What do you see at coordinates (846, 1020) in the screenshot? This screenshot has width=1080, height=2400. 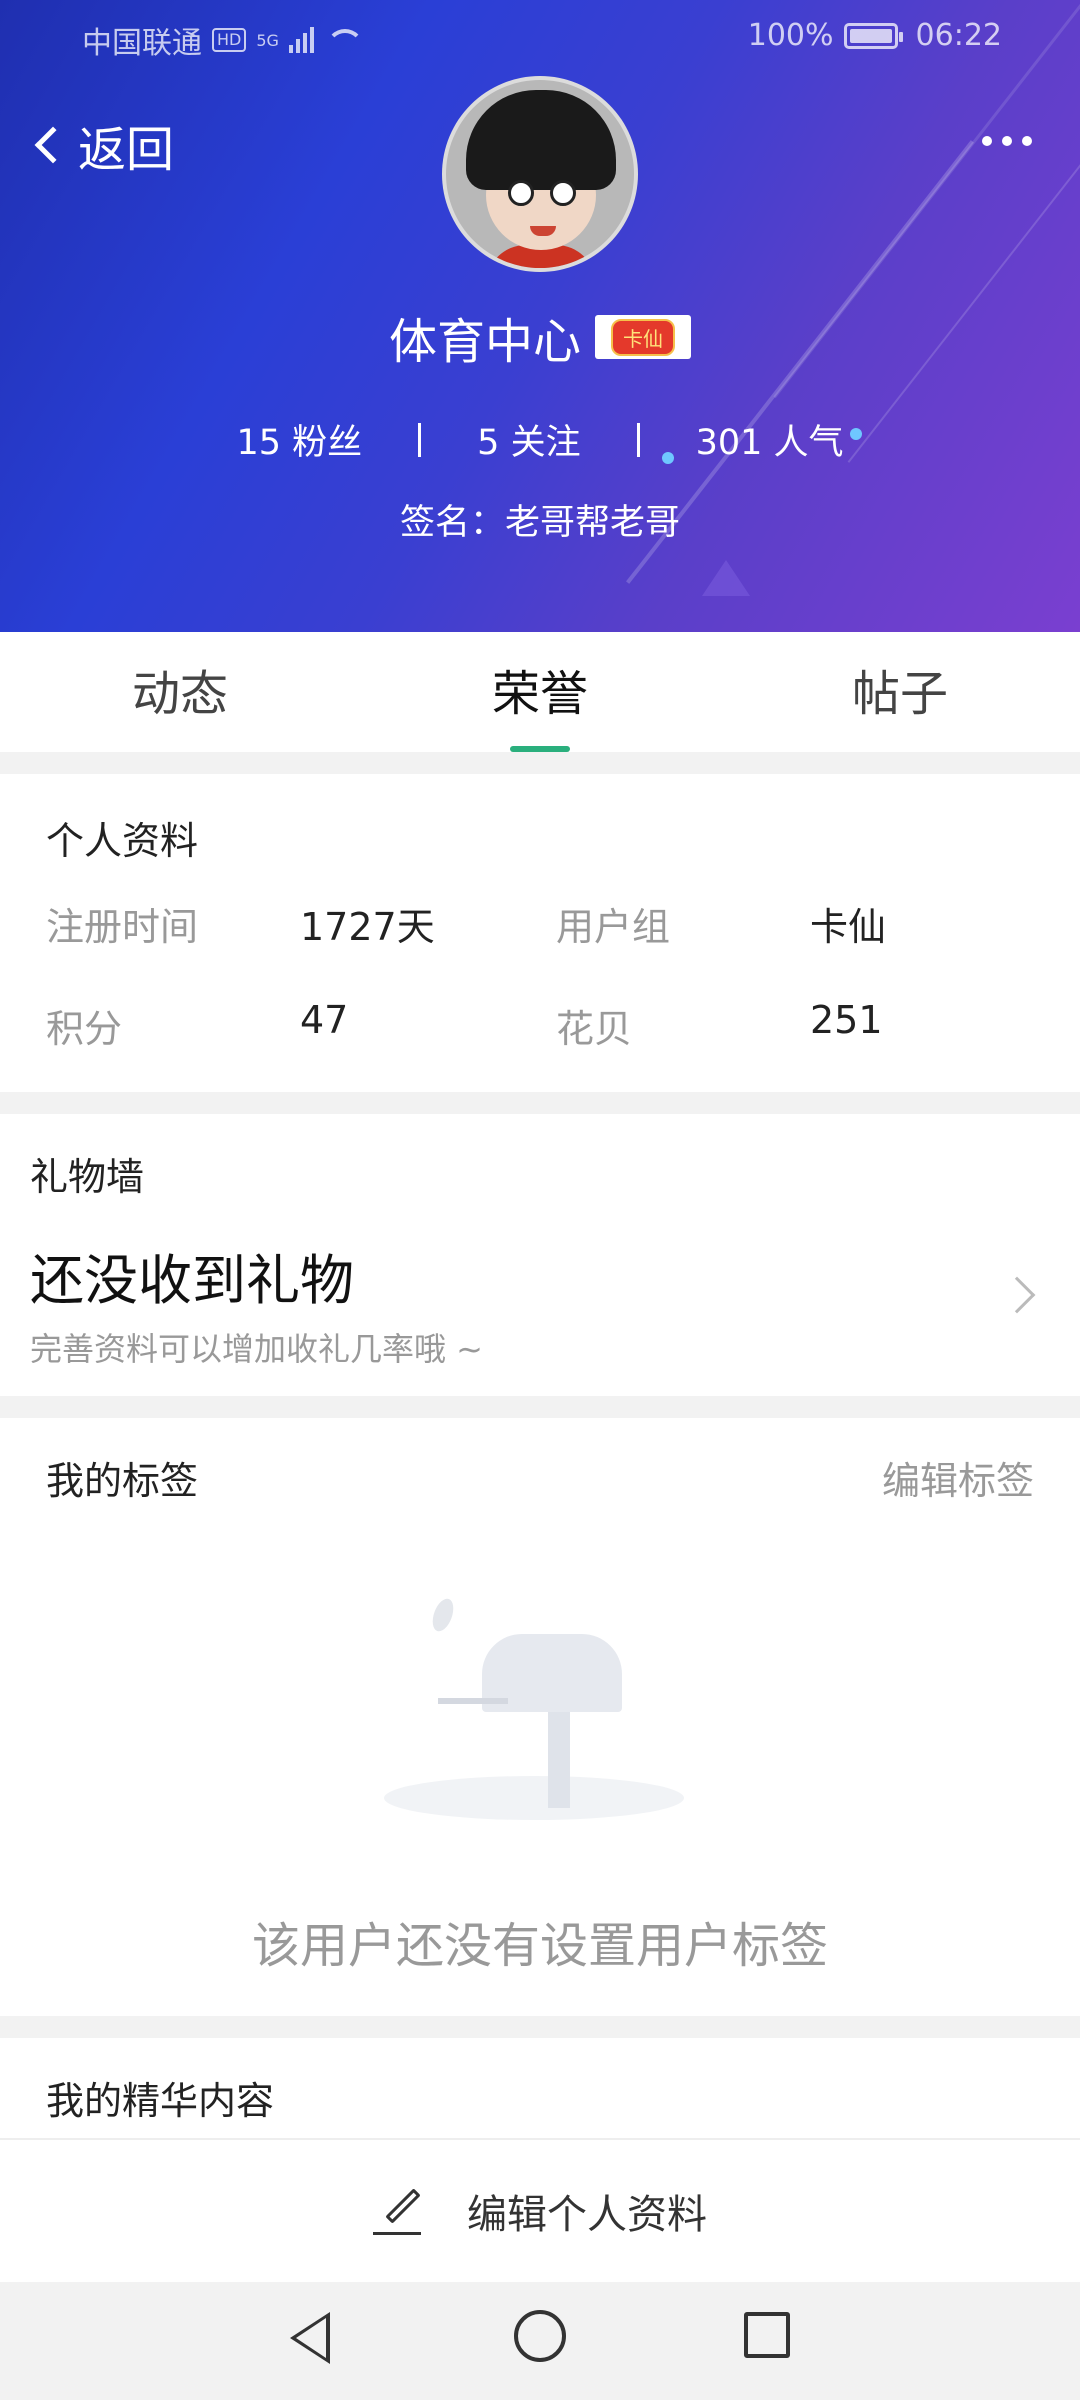 I see `field-value: 251` at bounding box center [846, 1020].